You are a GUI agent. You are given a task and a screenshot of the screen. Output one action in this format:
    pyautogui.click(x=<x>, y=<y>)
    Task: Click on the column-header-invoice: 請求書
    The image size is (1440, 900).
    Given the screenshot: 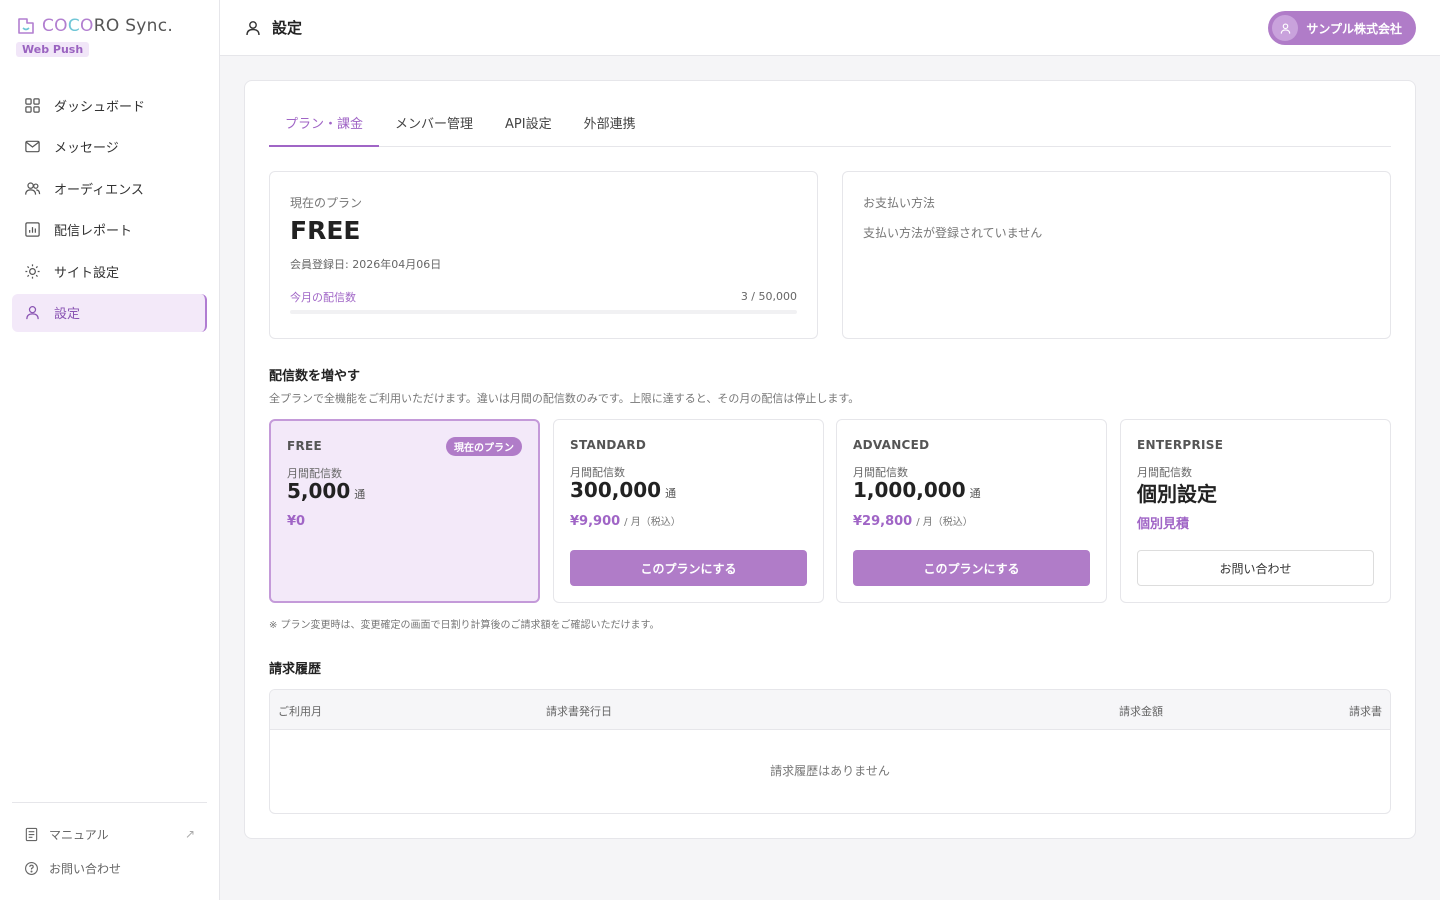 What is the action you would take?
    pyautogui.click(x=1365, y=711)
    